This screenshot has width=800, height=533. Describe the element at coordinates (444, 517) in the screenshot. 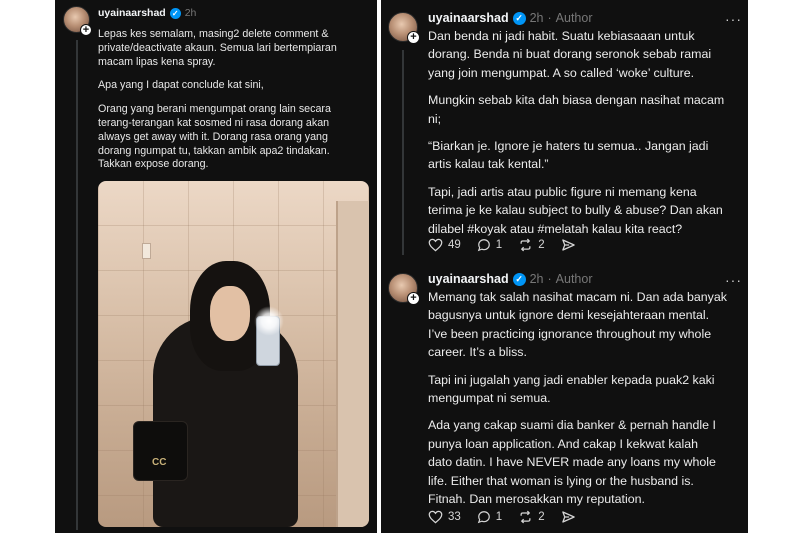

I see `like-button: 33` at that location.